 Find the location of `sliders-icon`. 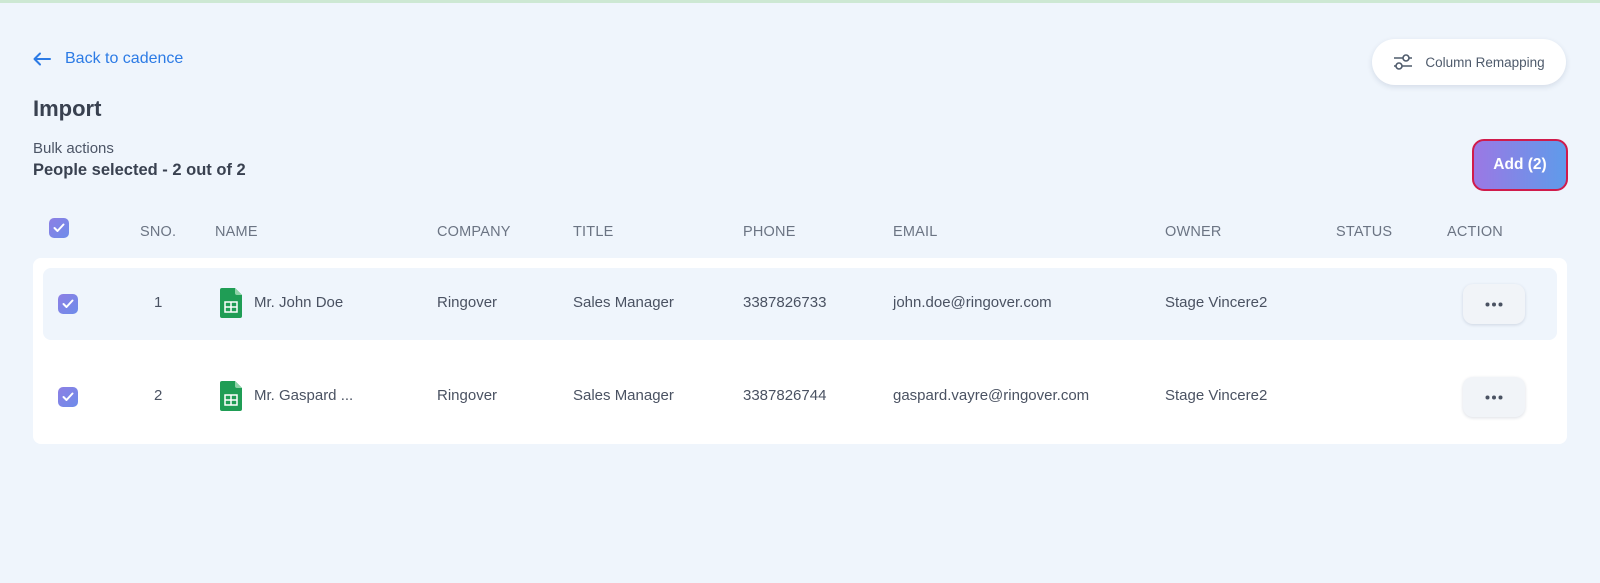

sliders-icon is located at coordinates (1403, 62).